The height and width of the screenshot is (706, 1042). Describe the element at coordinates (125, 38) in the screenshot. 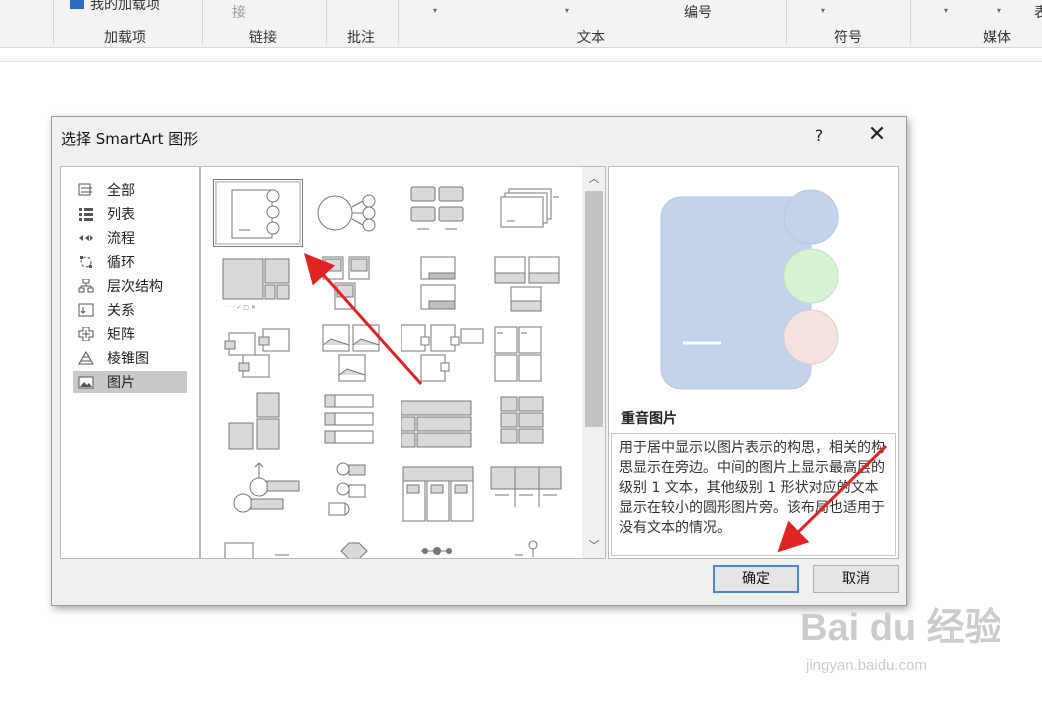

I see `group-label-addins: 加载项` at that location.